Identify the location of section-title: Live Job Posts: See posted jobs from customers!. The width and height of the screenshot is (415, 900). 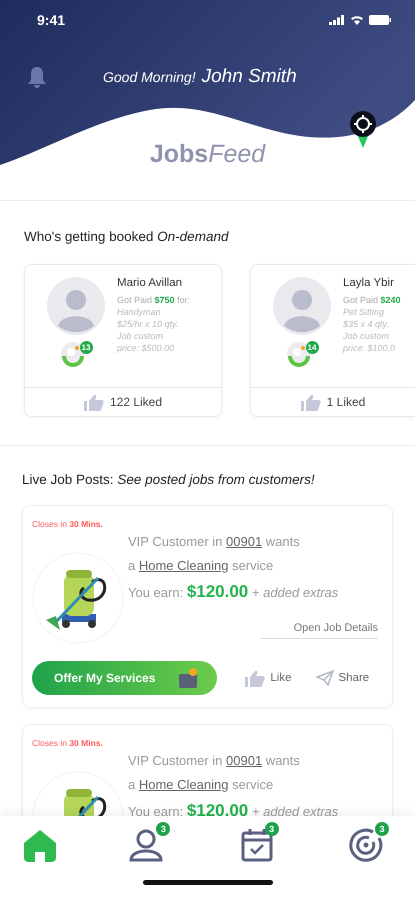
(169, 479).